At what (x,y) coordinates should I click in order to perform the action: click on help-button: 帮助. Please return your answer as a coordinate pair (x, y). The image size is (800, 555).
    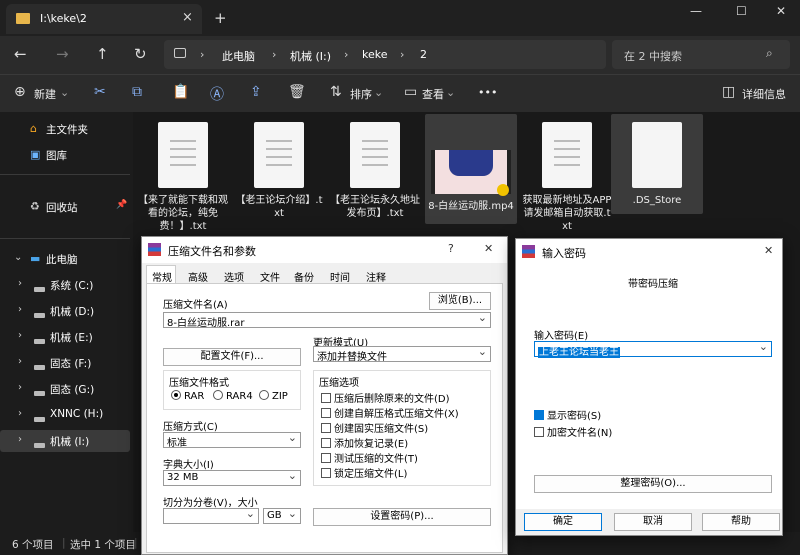
    Looking at the image, I should click on (741, 522).